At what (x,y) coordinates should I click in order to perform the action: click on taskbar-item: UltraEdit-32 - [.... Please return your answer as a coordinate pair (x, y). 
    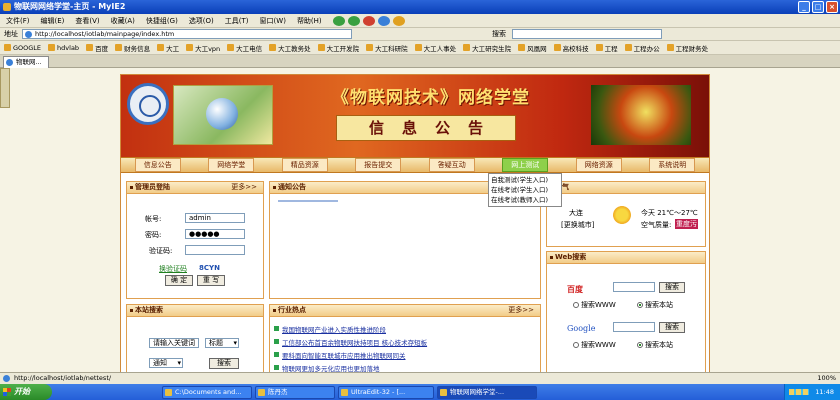
    Looking at the image, I should click on (386, 392).